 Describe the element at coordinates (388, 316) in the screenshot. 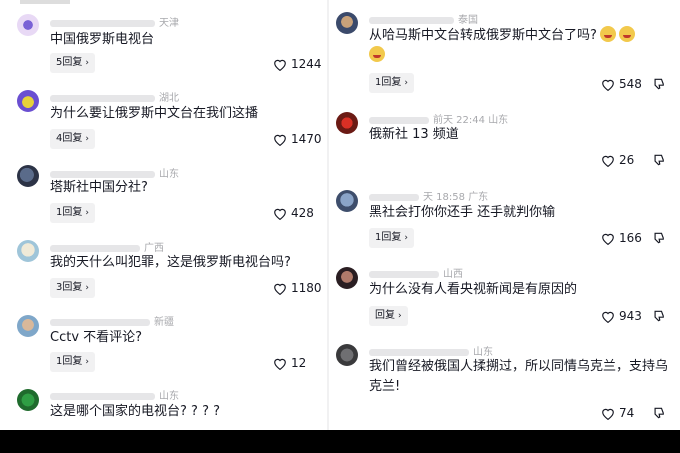

I see `reply-count-button: 回复 ›` at that location.